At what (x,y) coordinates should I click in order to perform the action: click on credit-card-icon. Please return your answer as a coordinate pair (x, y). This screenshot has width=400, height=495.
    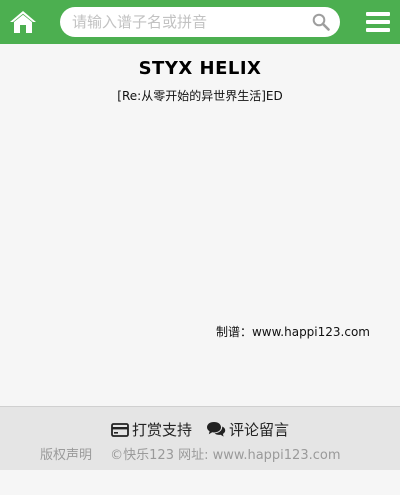
    Looking at the image, I should click on (120, 429).